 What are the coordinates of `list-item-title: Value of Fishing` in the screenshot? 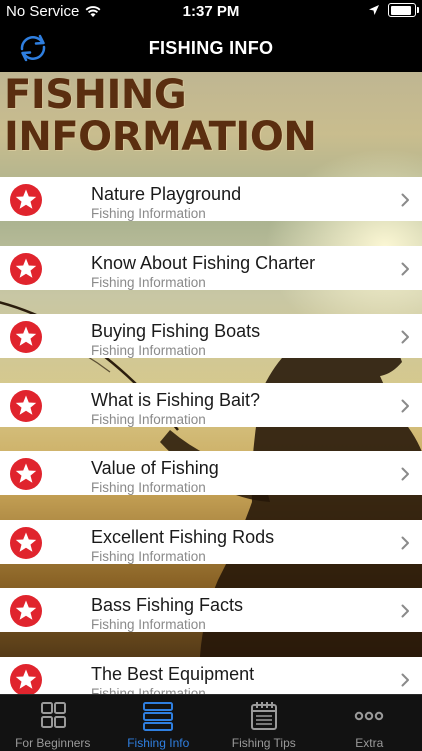 It's located at (155, 468).